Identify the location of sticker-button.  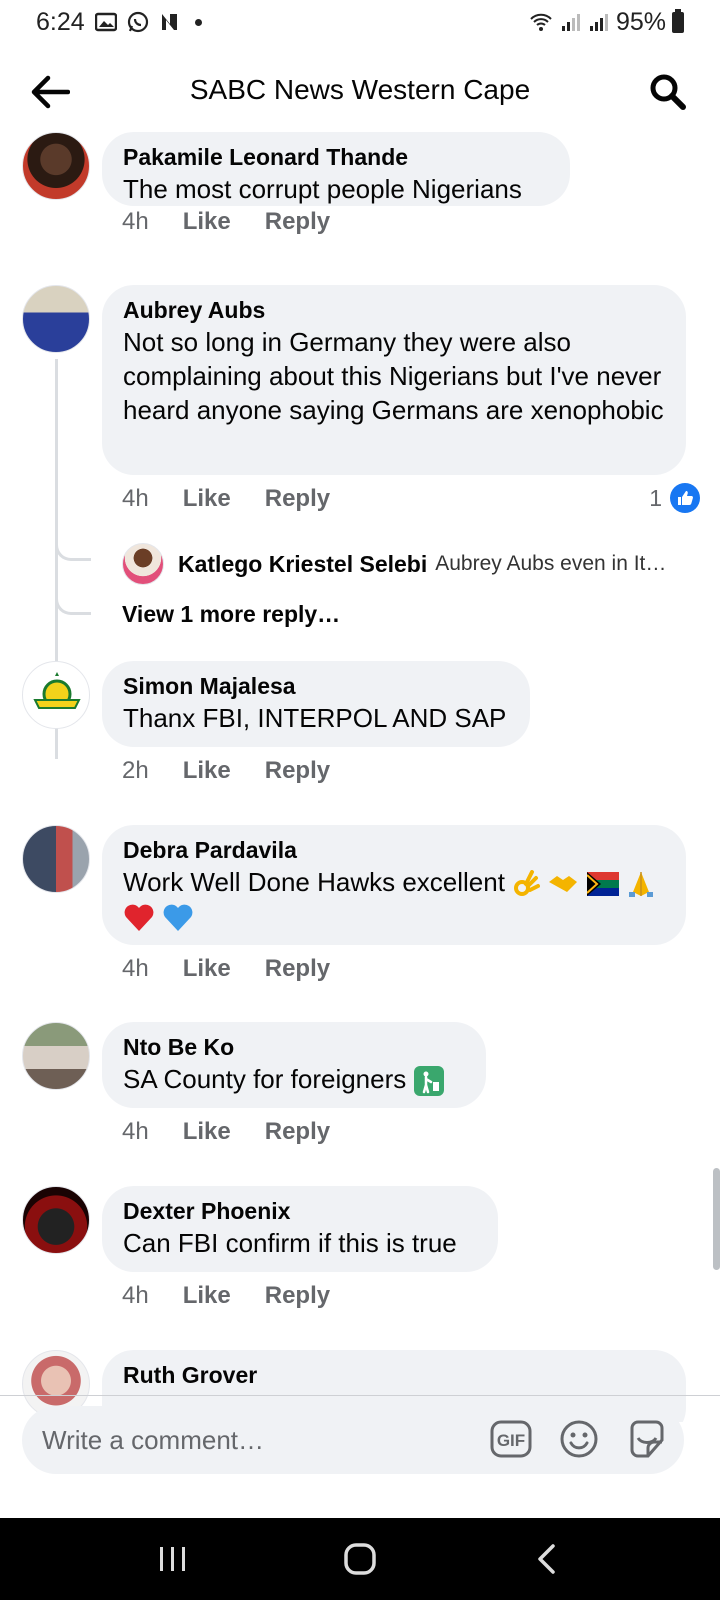
(647, 1439).